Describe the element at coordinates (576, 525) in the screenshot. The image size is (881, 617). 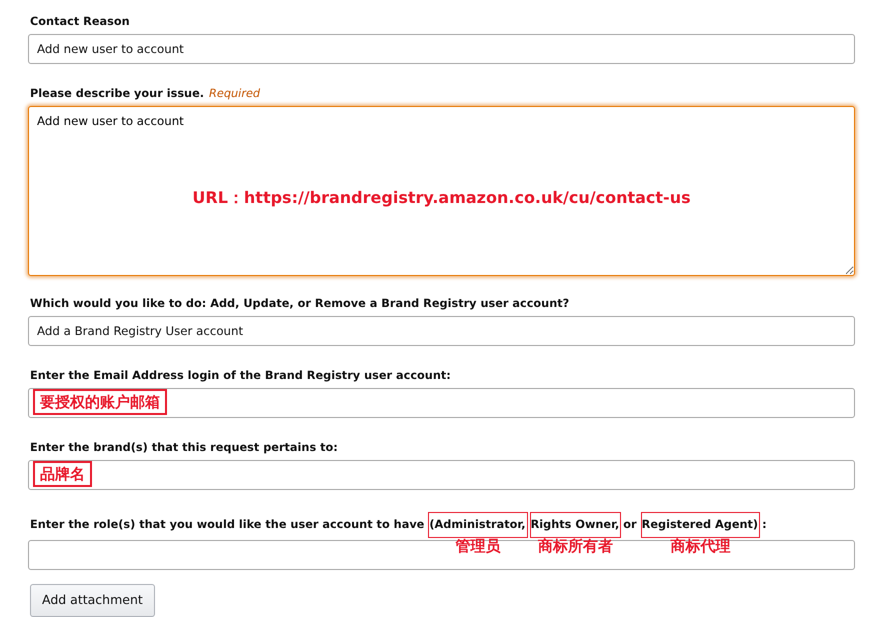
I see `annotated-text: Rights Owner,` at that location.